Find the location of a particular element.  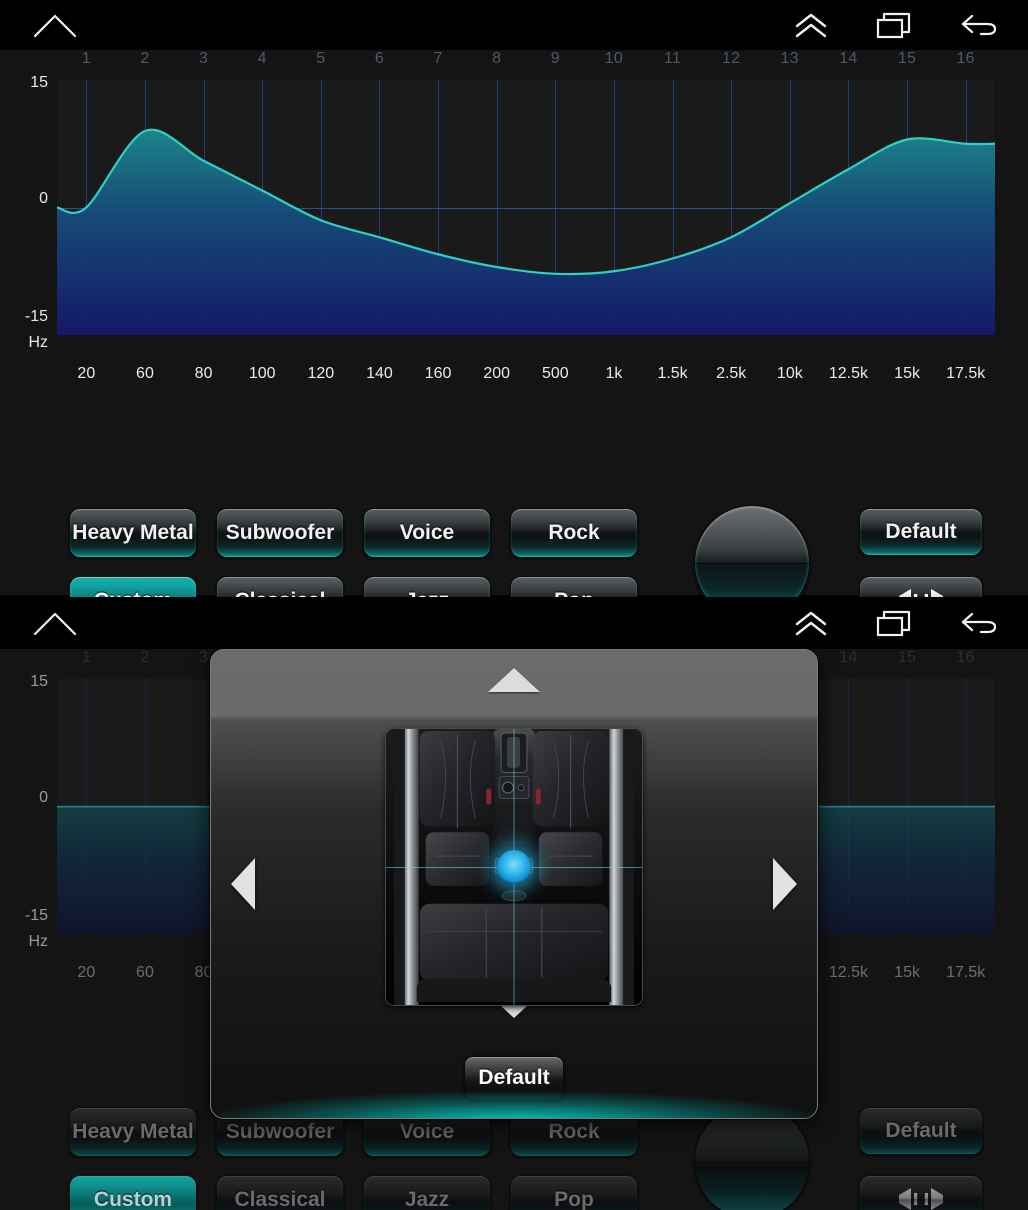

arrow-right-icon is located at coordinates (785, 884).